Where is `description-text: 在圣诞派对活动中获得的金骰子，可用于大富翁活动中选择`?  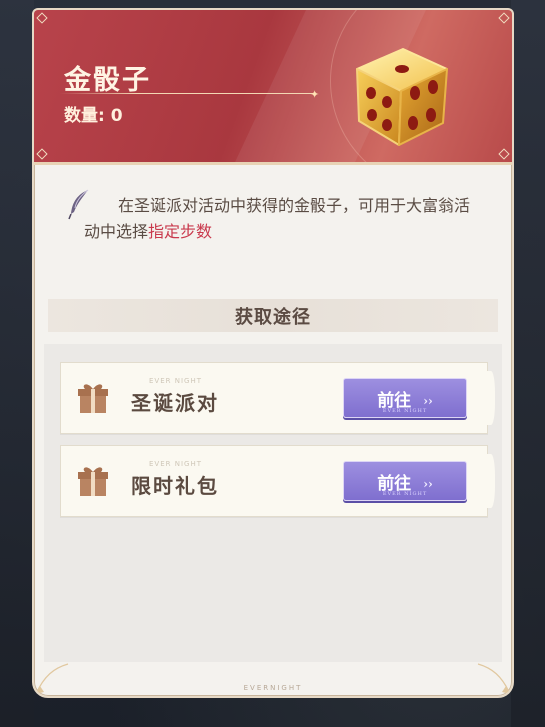 description-text: 在圣诞派对活动中获得的金骰子，可用于大富翁活动中选择 is located at coordinates (277, 218).